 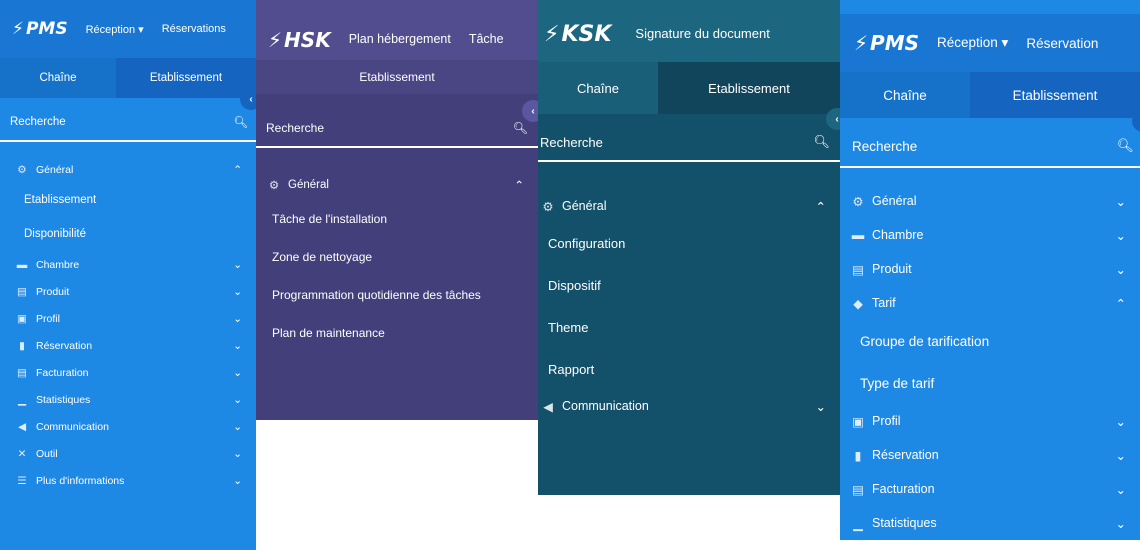 What do you see at coordinates (397, 219) in the screenshot?
I see `submenu-tache-installation: Tâche de l'installation` at bounding box center [397, 219].